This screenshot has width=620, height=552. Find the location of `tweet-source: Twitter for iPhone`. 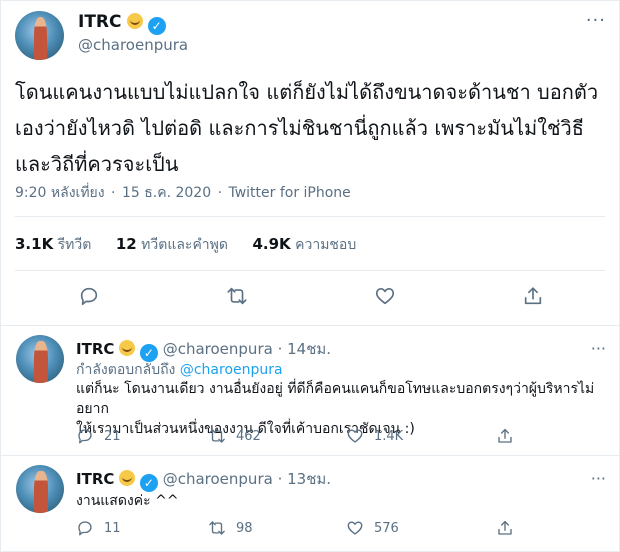

tweet-source: Twitter for iPhone is located at coordinates (289, 193).